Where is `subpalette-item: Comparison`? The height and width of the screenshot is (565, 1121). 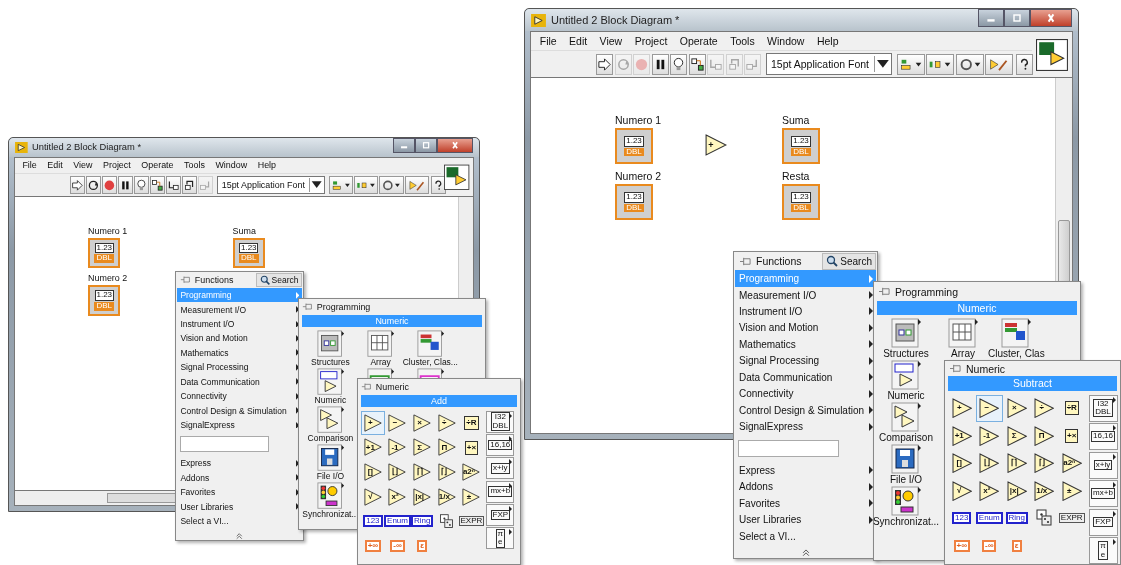 subpalette-item: Comparison is located at coordinates (906, 423).